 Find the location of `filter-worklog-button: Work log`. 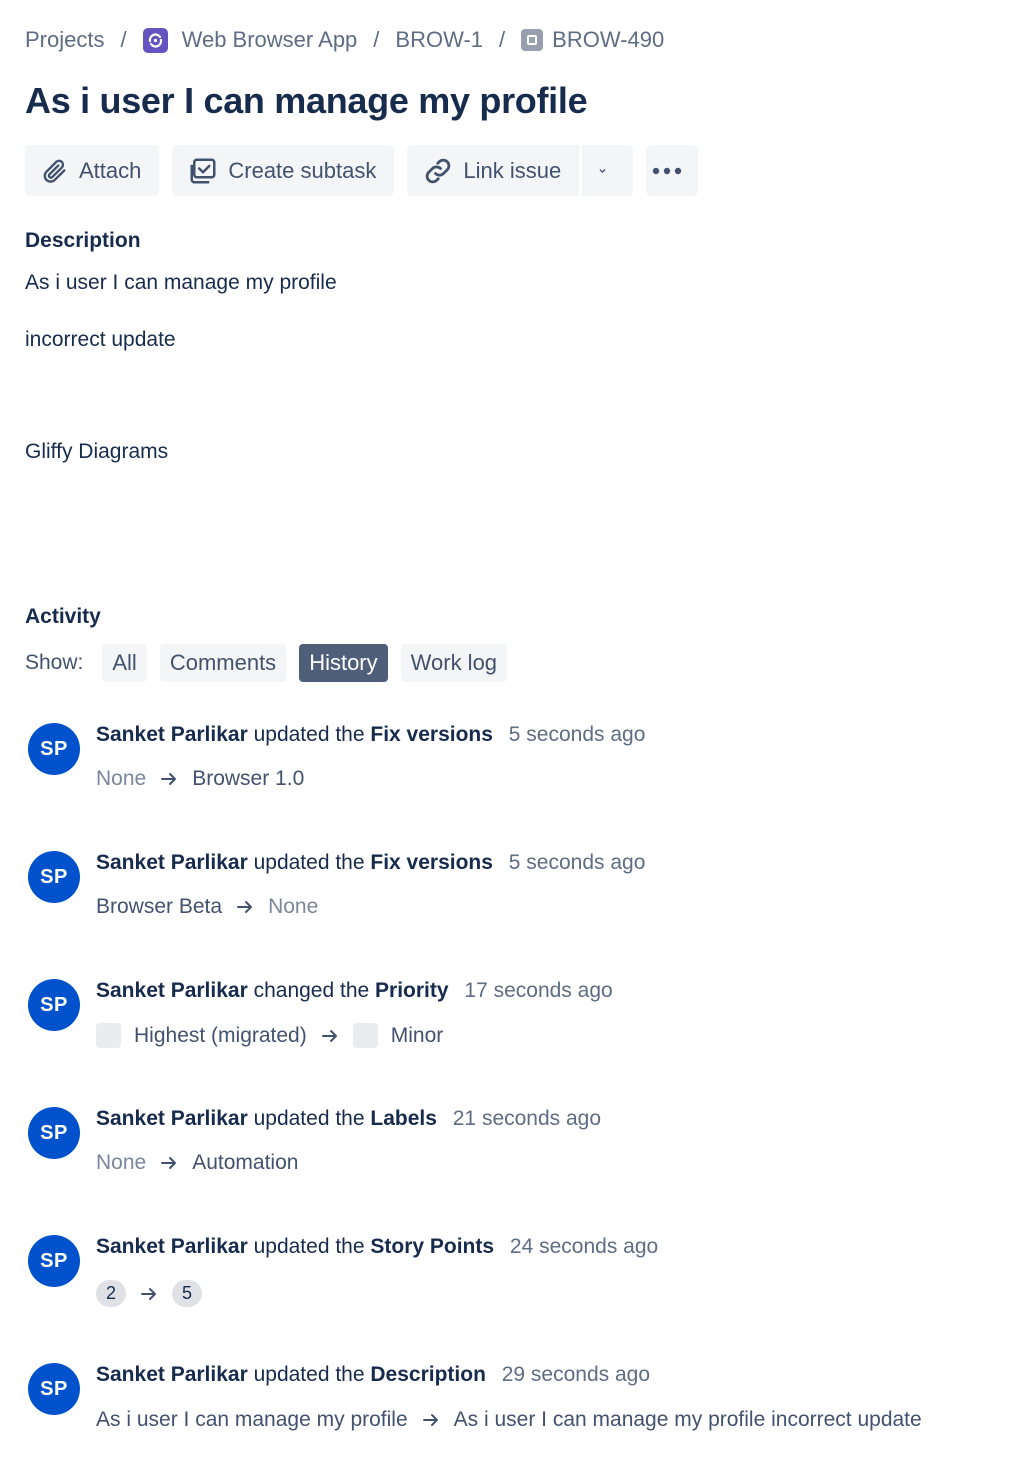

filter-worklog-button: Work log is located at coordinates (454, 663).